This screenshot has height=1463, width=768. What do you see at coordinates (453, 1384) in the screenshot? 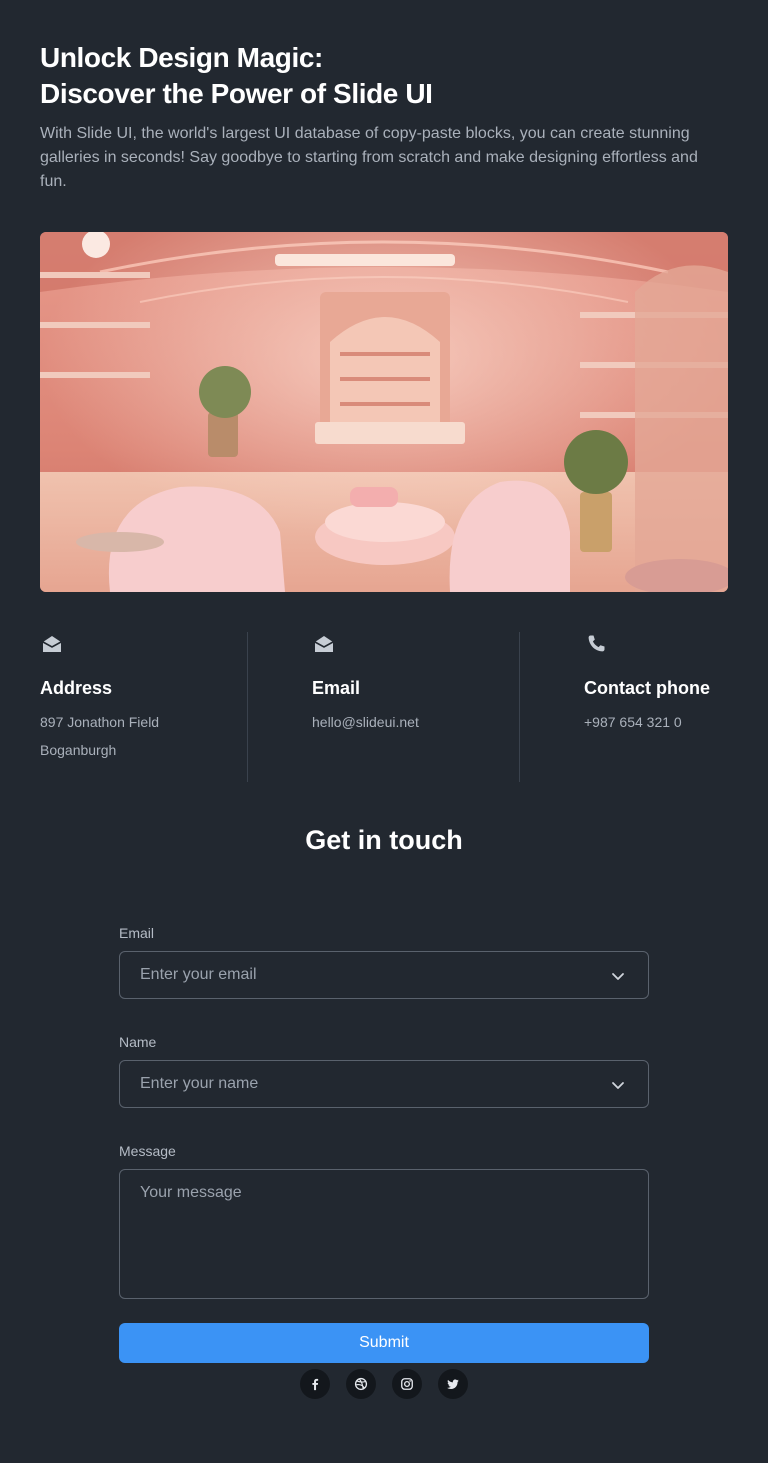
I see `twitter-icon` at bounding box center [453, 1384].